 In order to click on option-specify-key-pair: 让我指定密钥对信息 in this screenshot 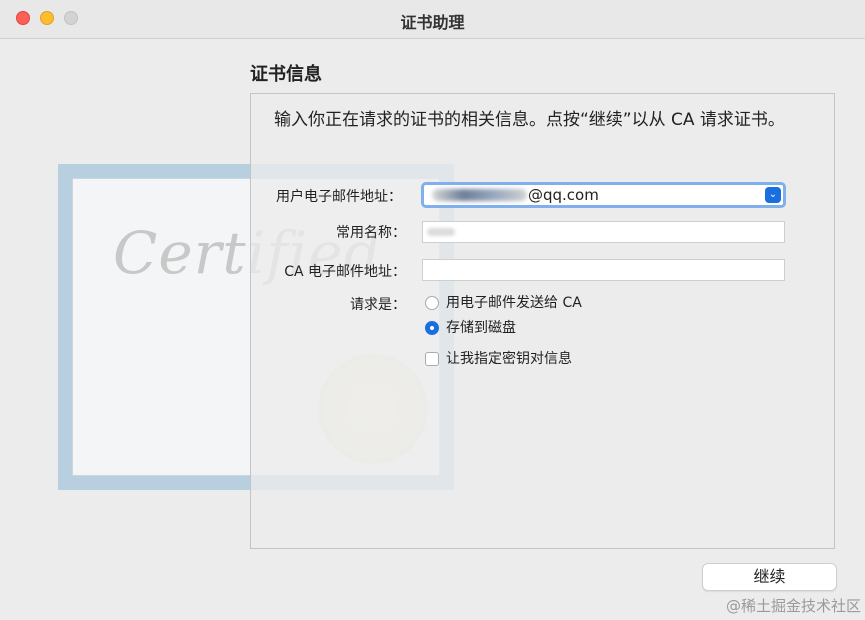, I will do `click(524, 359)`.